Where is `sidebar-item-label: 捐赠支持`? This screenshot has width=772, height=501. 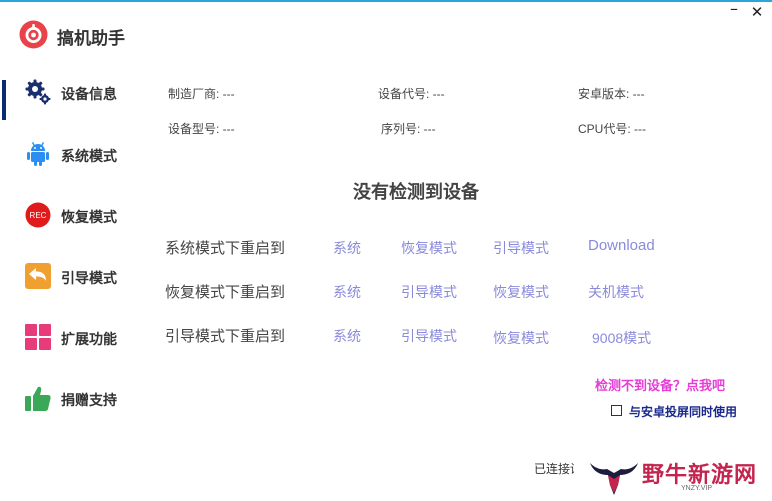
sidebar-item-label: 捐赠支持 is located at coordinates (89, 400).